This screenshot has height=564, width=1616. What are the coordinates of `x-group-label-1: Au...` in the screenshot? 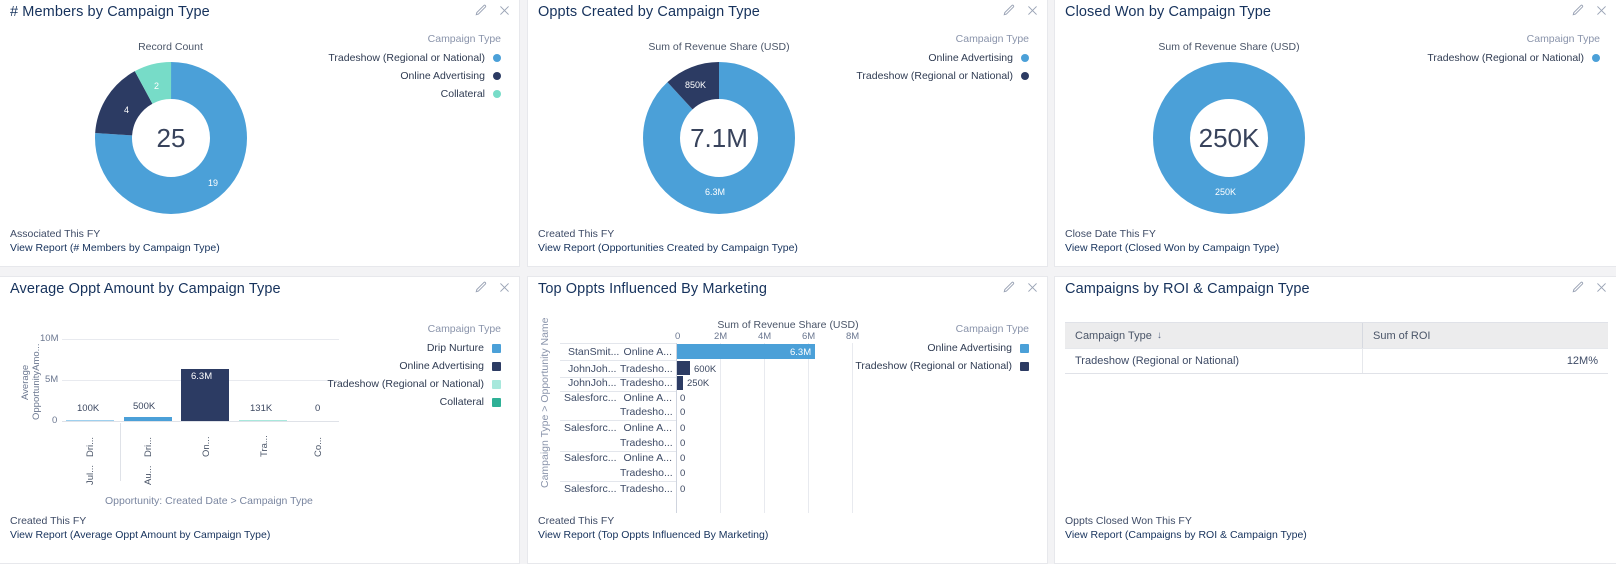 It's located at (148, 475).